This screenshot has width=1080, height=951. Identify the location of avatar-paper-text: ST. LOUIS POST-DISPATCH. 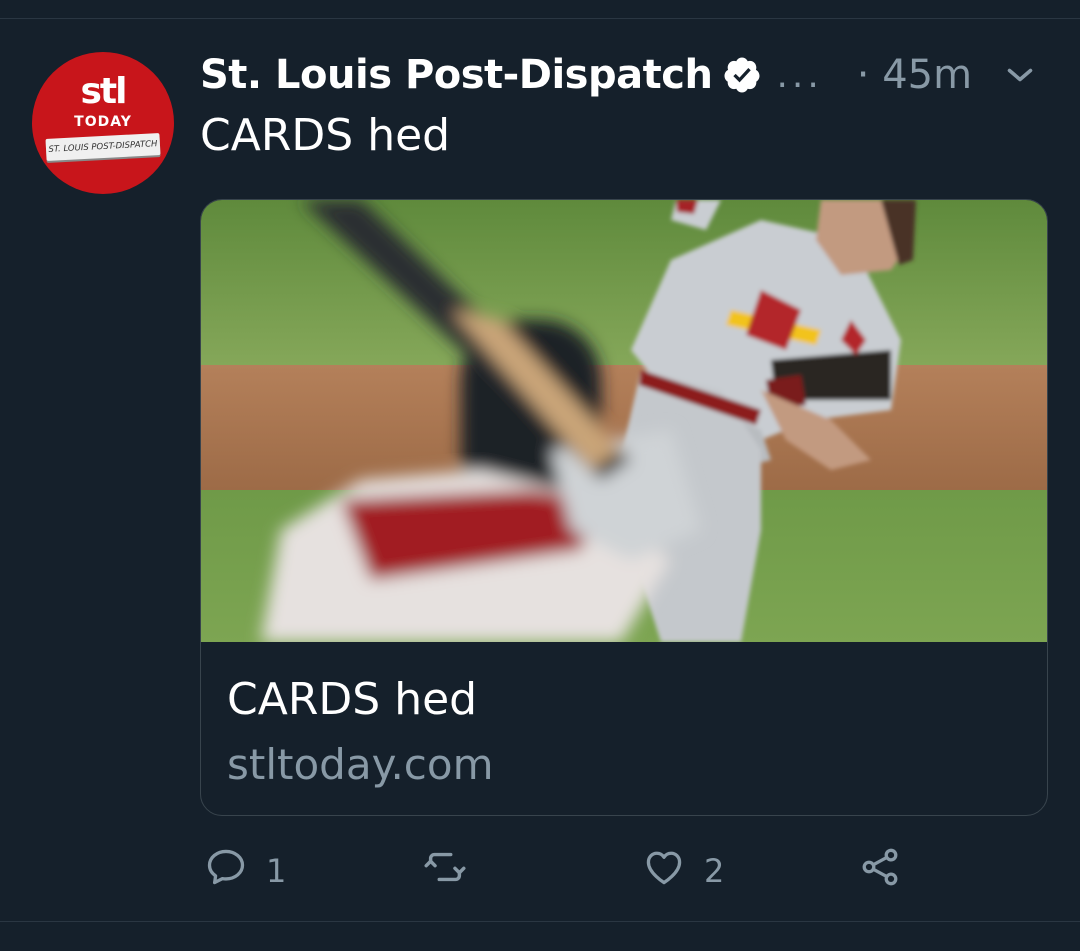
(103, 147).